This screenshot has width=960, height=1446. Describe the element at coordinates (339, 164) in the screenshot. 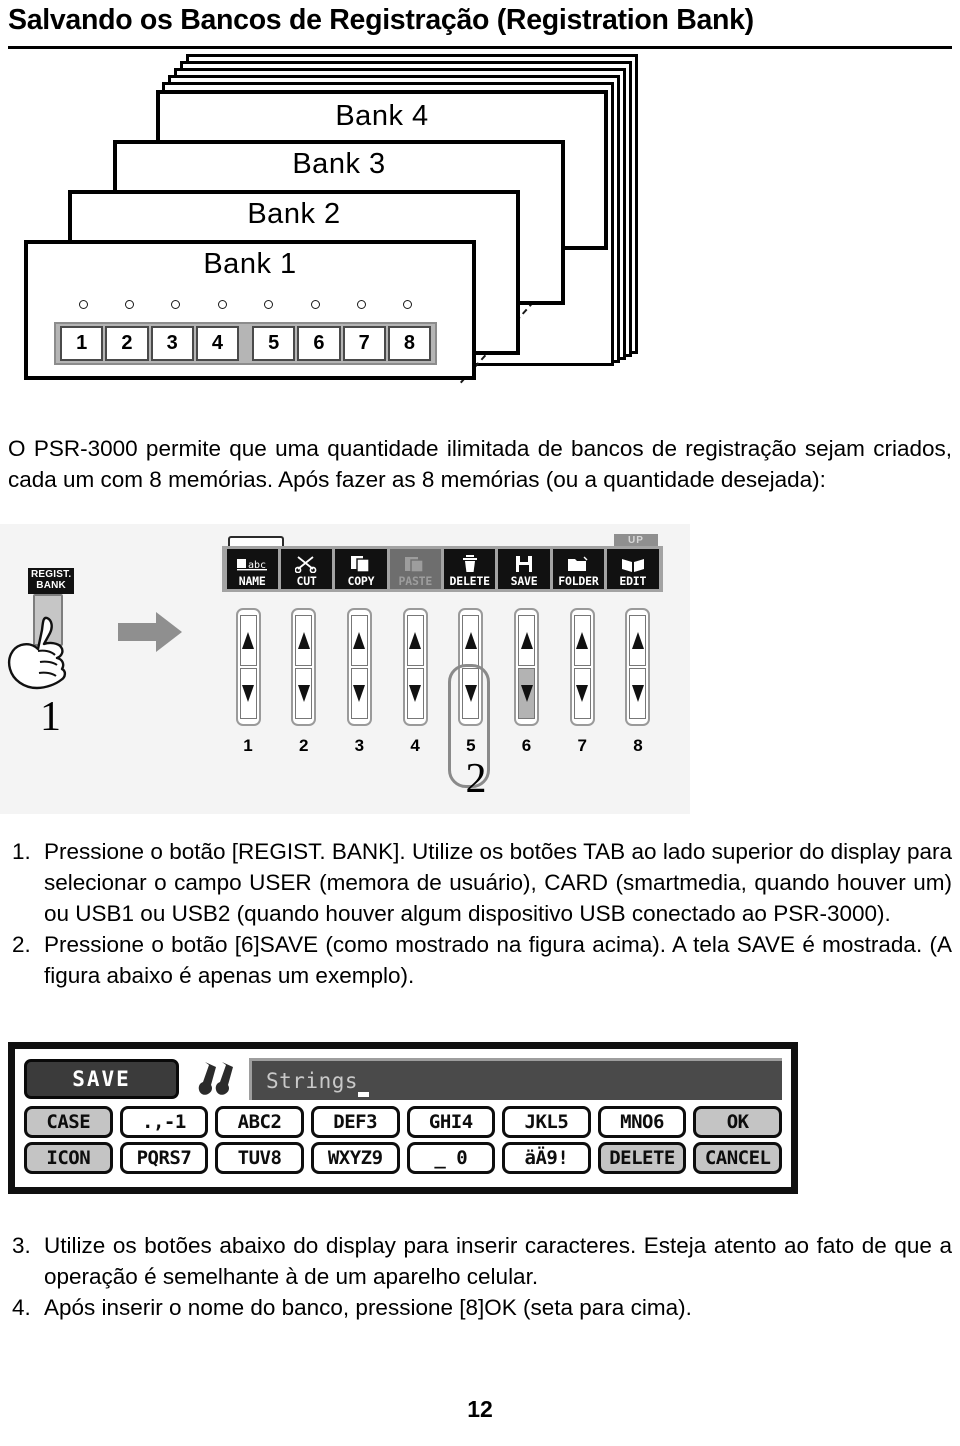

I see `bank-card-label: Bank 3` at that location.